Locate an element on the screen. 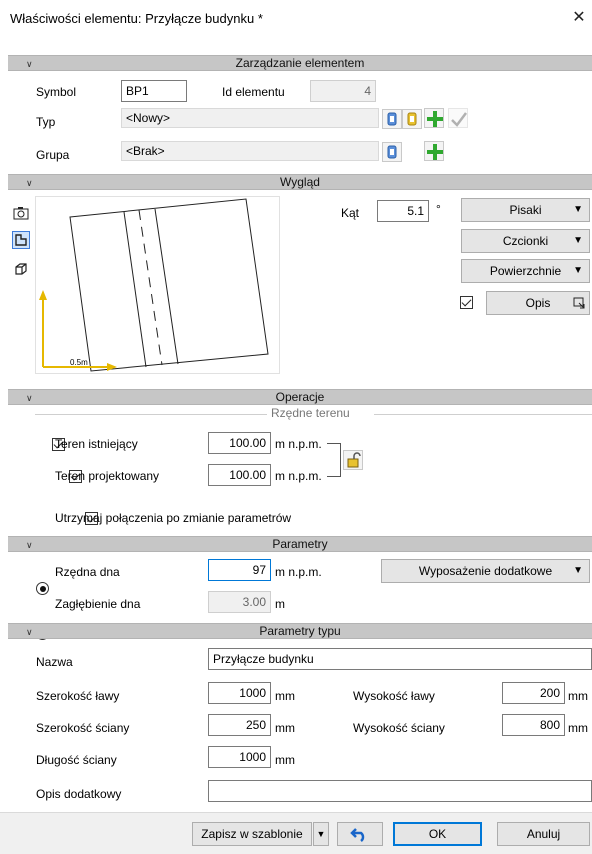  section-header-appearance: ∨ Wygląd is located at coordinates (300, 182).